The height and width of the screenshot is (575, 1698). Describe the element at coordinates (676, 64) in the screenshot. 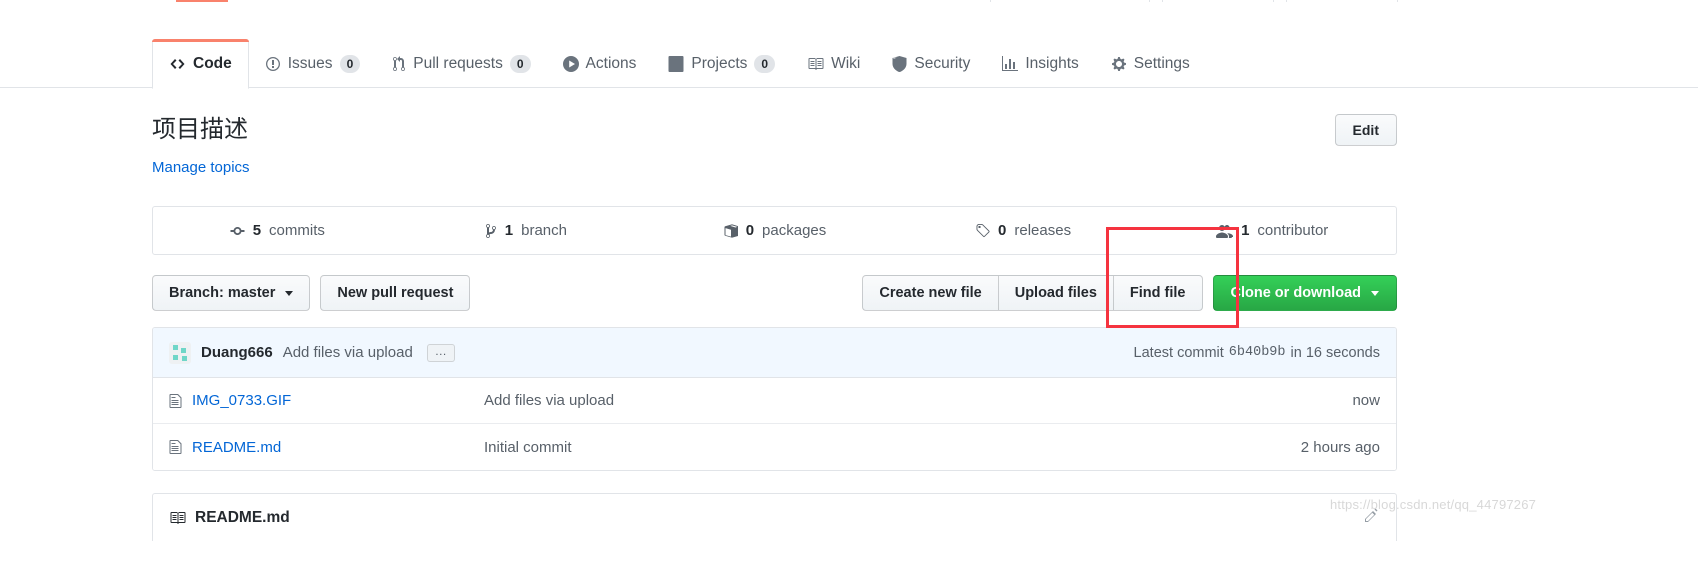

I see `project-icon` at that location.